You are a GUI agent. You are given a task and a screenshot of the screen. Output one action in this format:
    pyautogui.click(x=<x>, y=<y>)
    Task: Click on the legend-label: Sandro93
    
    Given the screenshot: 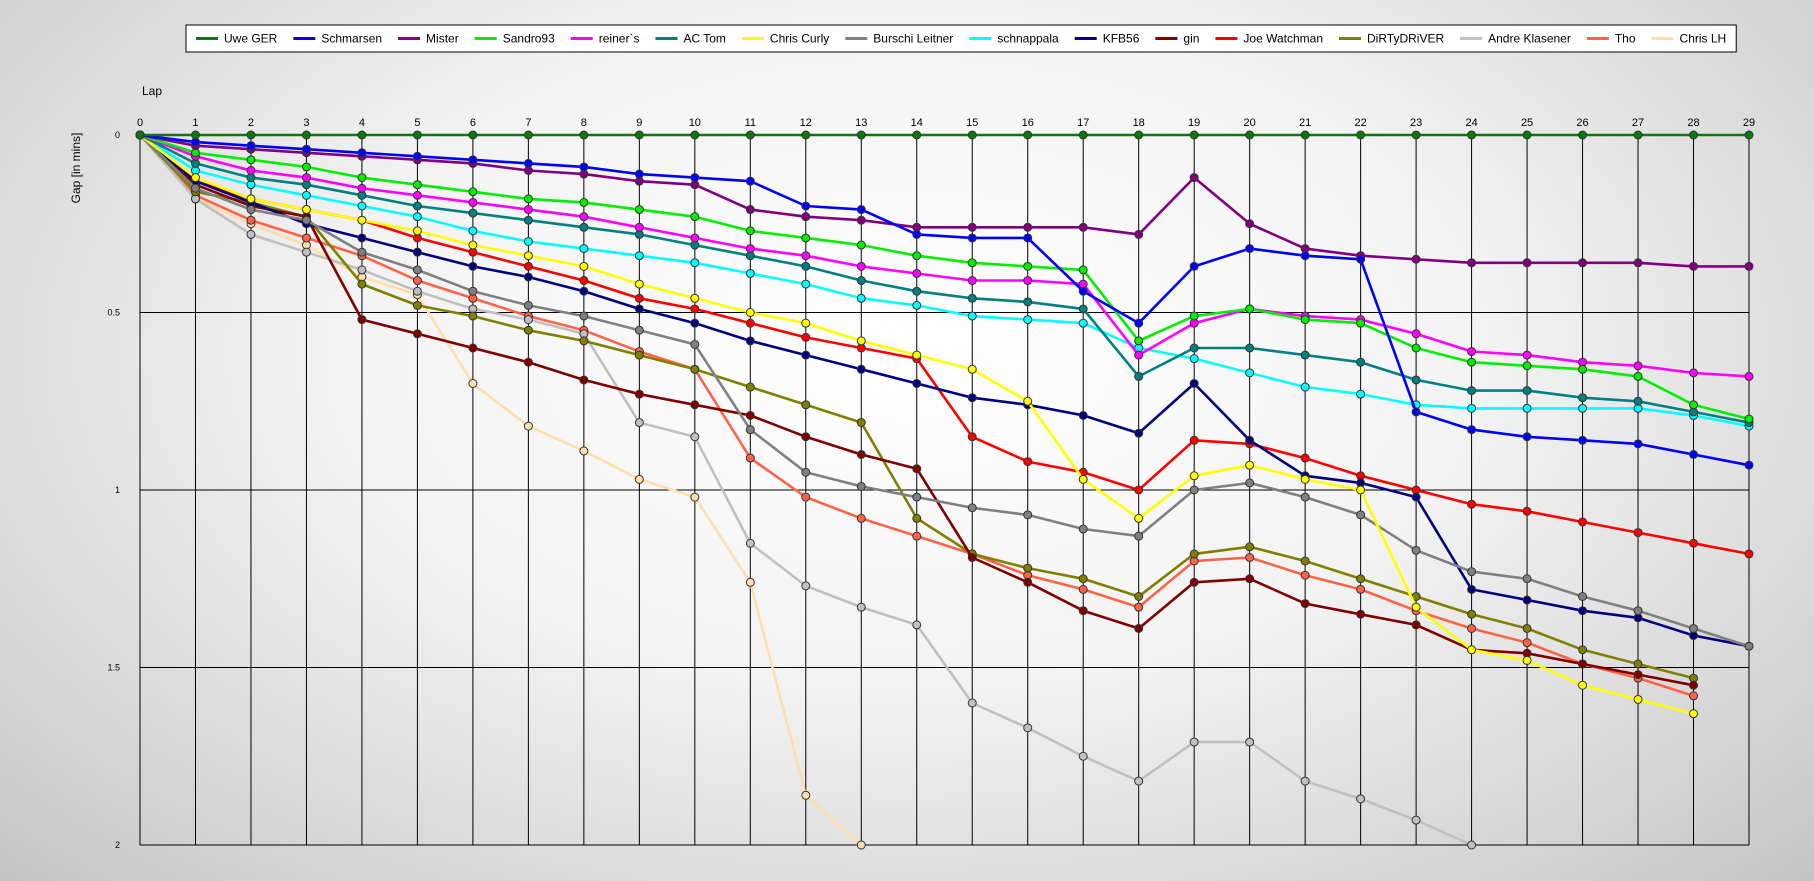 What is the action you would take?
    pyautogui.click(x=529, y=39)
    